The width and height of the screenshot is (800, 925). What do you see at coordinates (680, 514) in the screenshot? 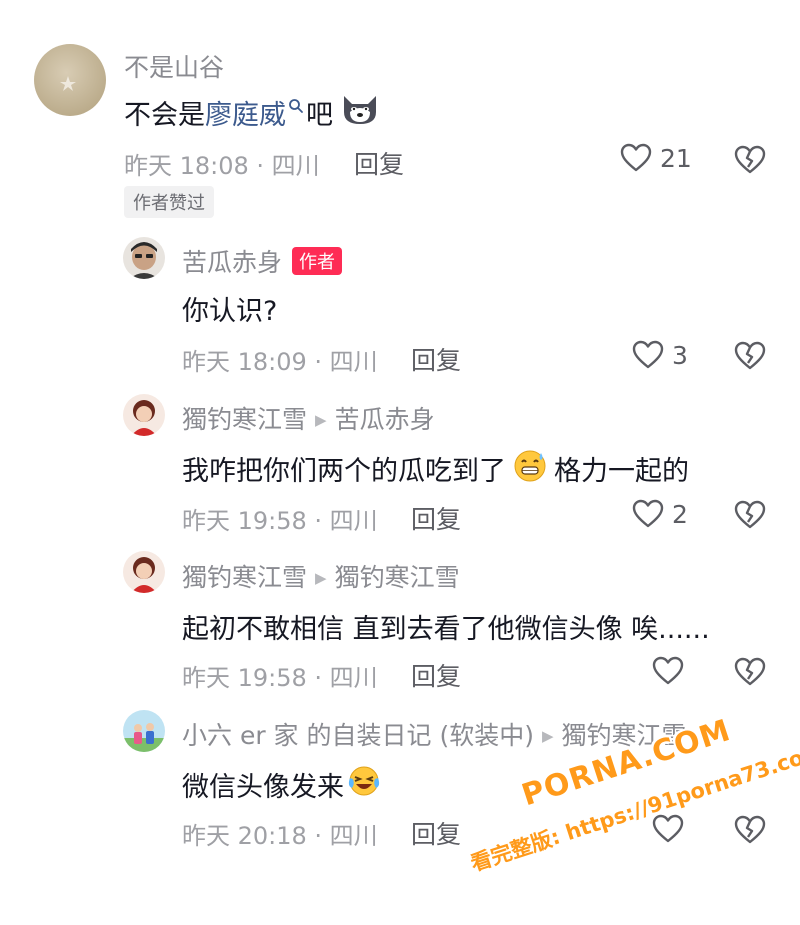
I see `like-count: 2` at bounding box center [680, 514].